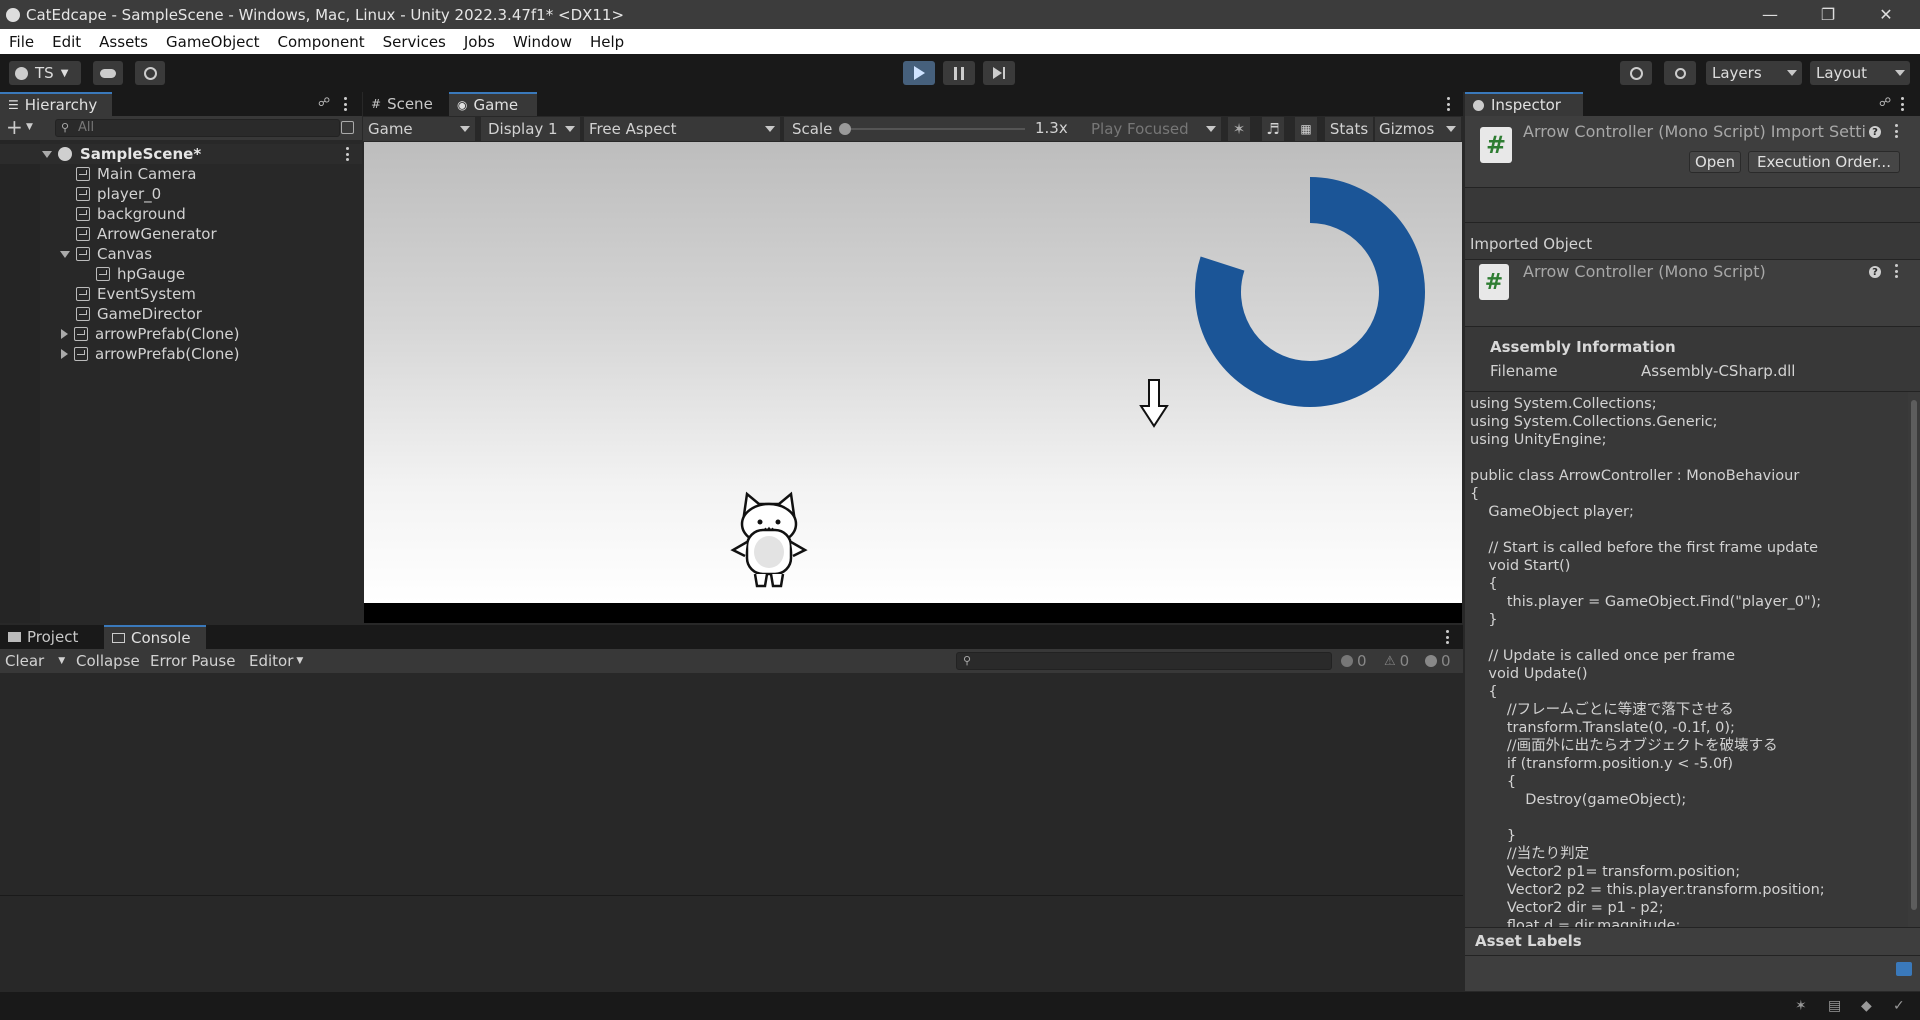 This screenshot has width=1920, height=1020. Describe the element at coordinates (181, 174) in the screenshot. I see `list-item: Main Camera` at that location.